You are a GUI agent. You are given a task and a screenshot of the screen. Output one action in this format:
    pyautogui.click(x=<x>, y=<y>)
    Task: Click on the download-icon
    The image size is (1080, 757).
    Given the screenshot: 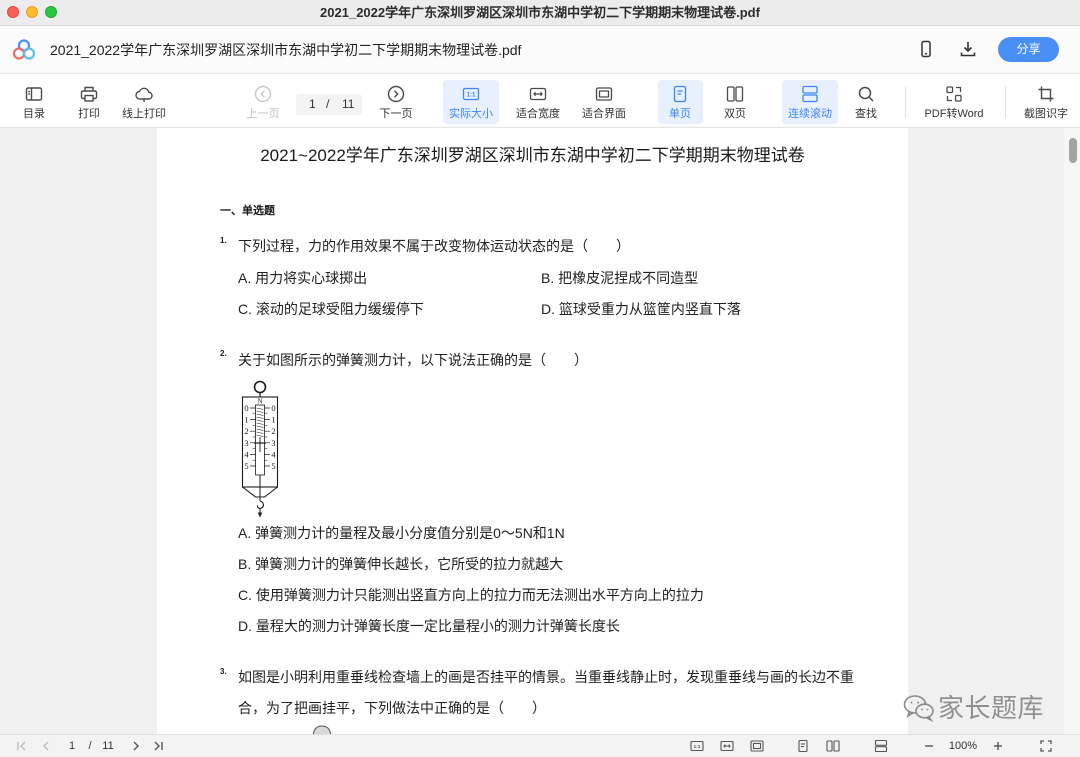 What is the action you would take?
    pyautogui.click(x=968, y=49)
    